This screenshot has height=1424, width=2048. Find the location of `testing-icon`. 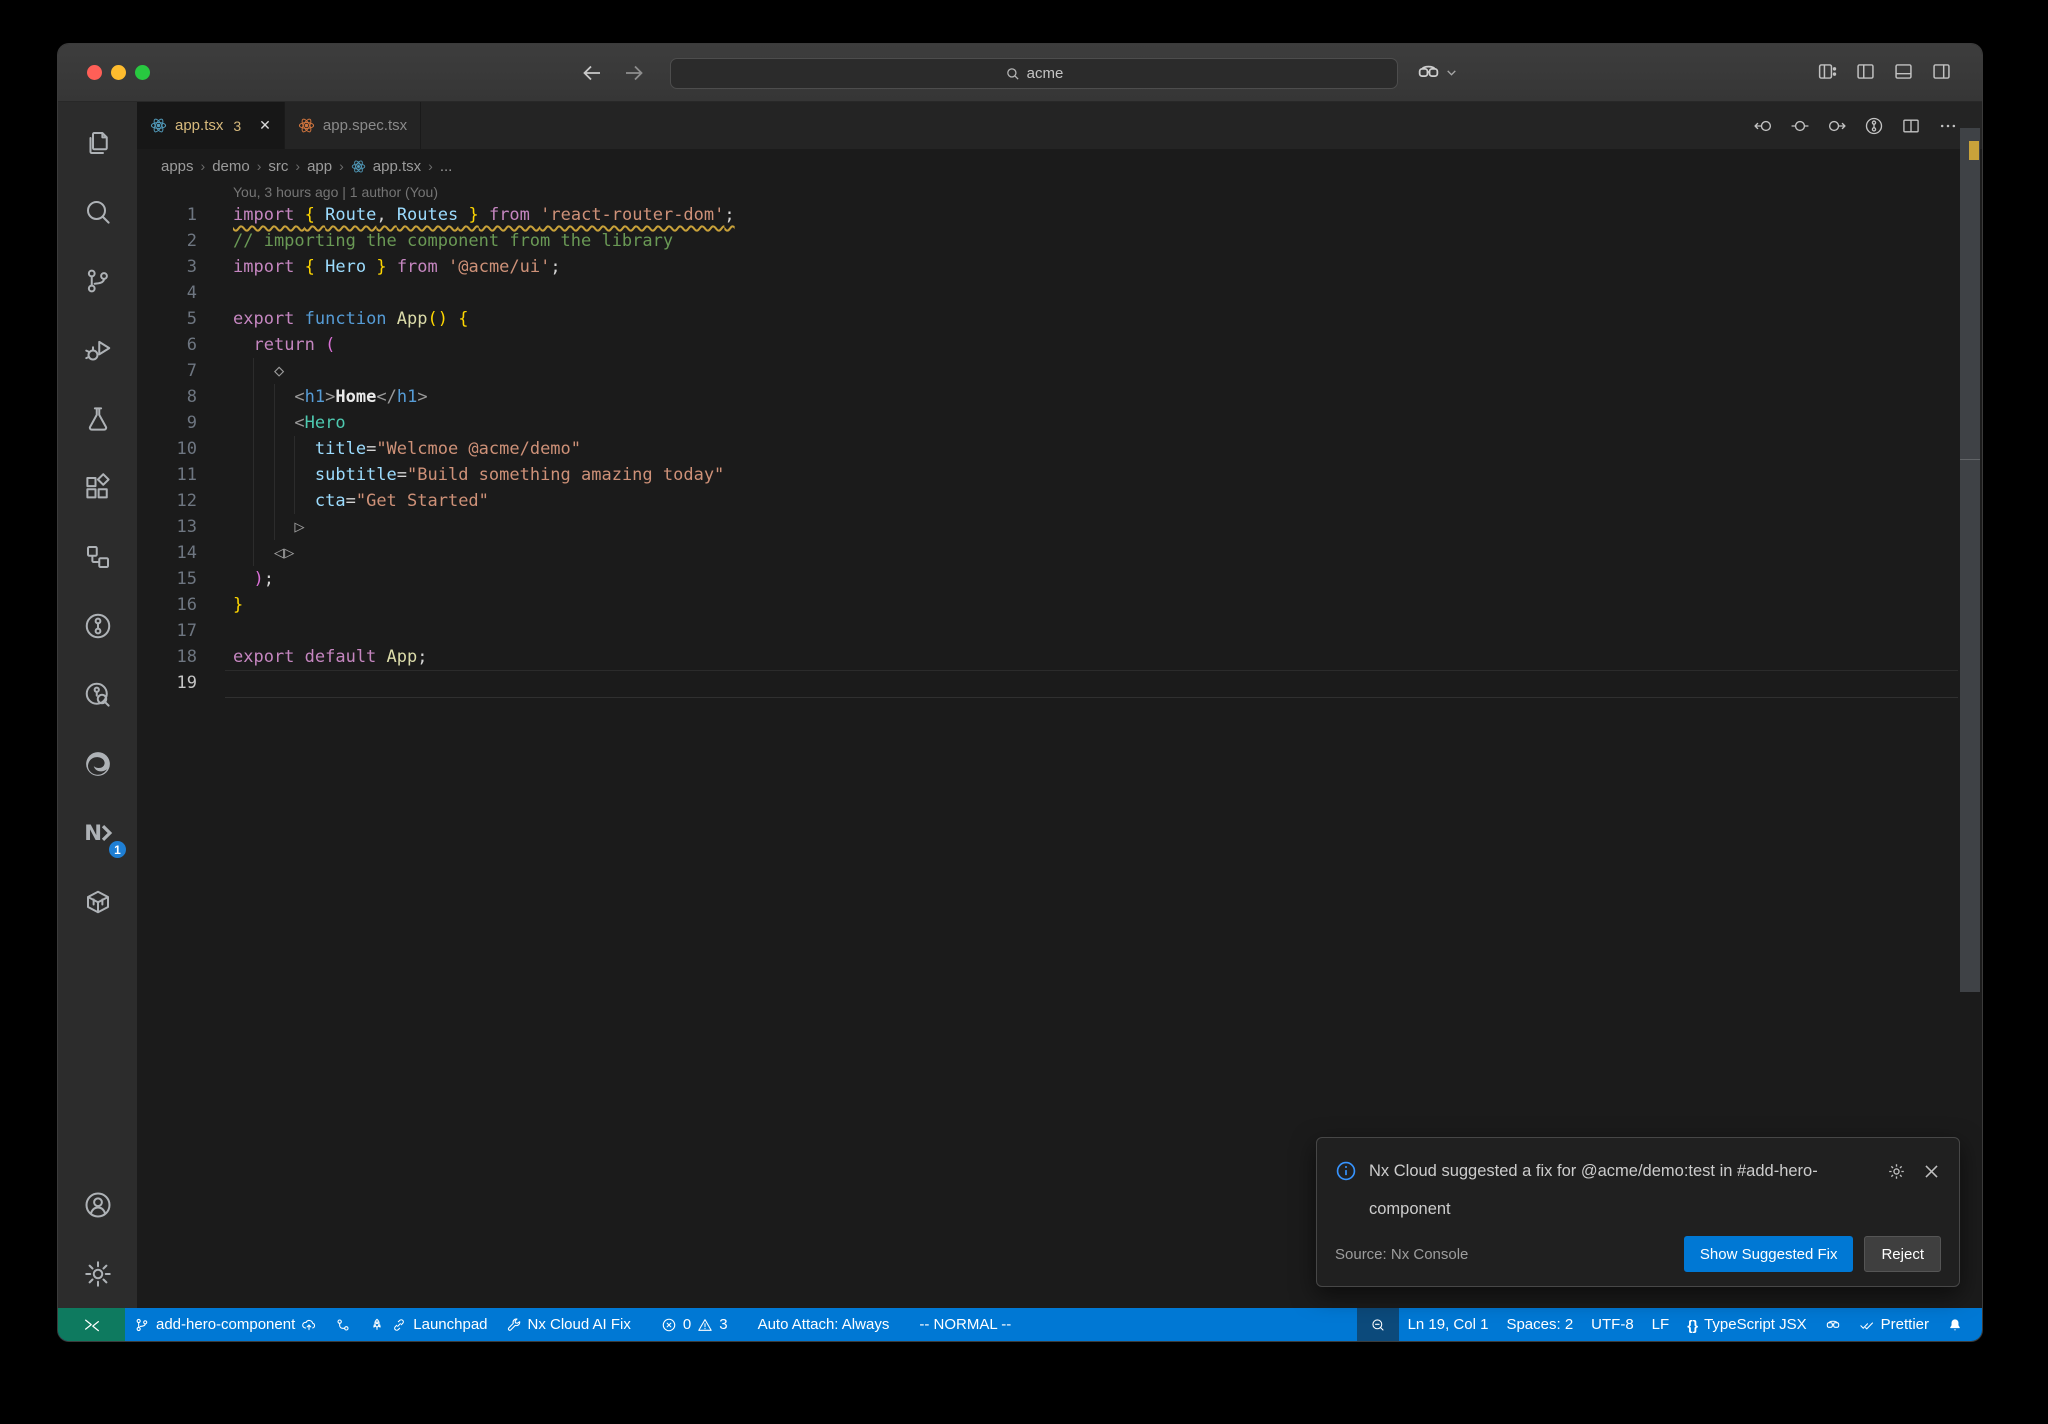

testing-icon is located at coordinates (98, 419).